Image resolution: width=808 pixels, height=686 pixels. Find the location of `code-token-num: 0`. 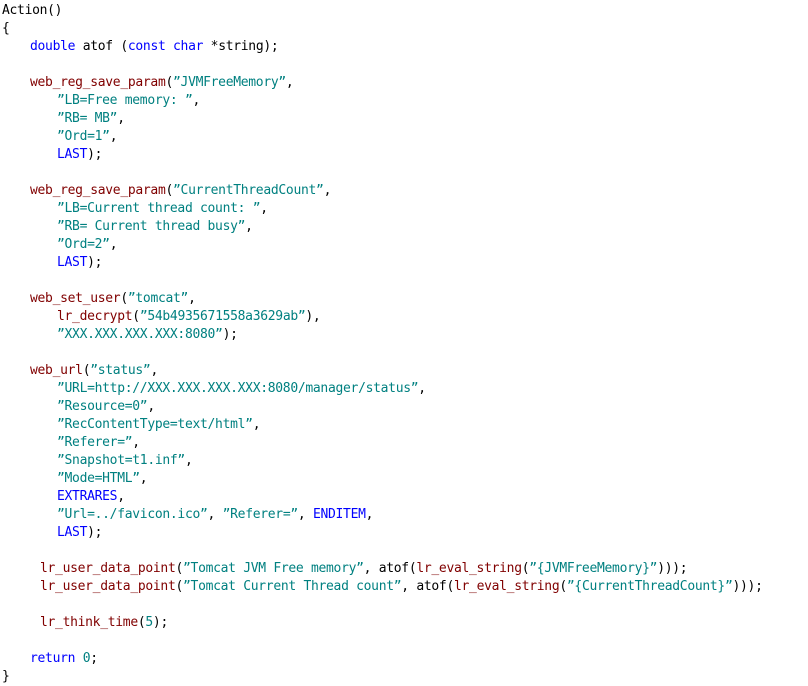

code-token-num: 0 is located at coordinates (86, 658).